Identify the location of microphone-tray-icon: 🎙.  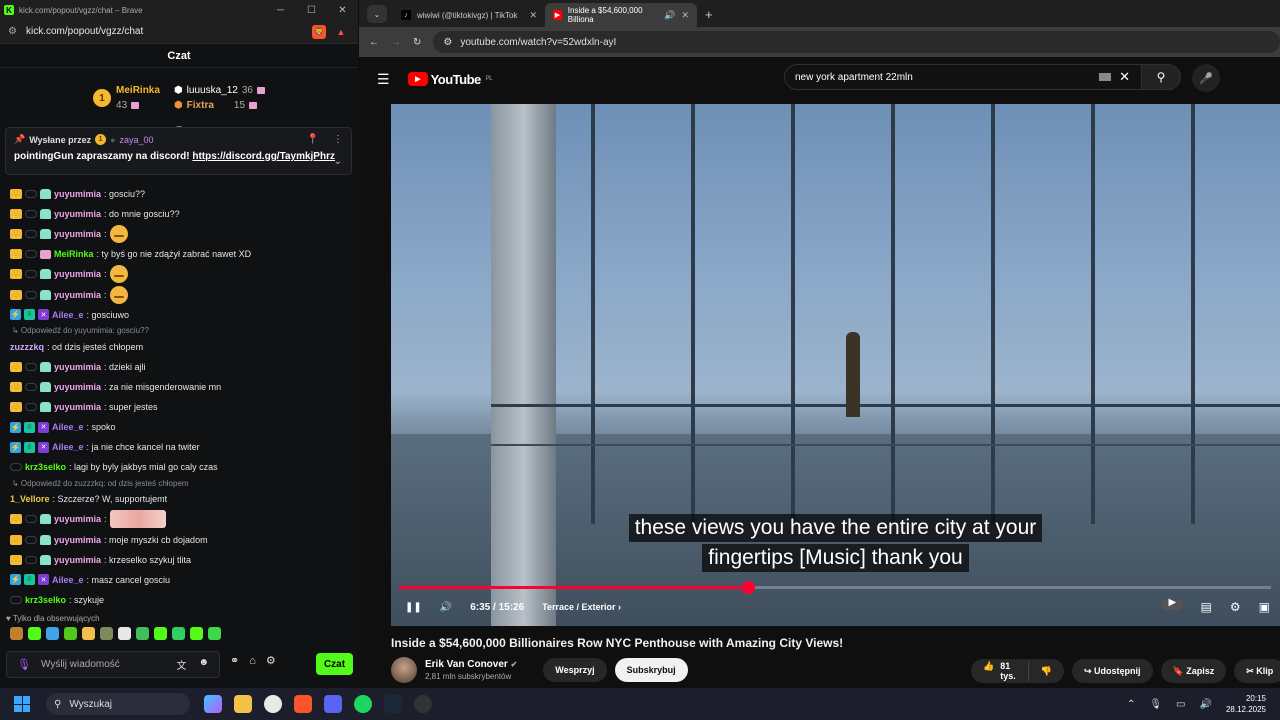
(1155, 704).